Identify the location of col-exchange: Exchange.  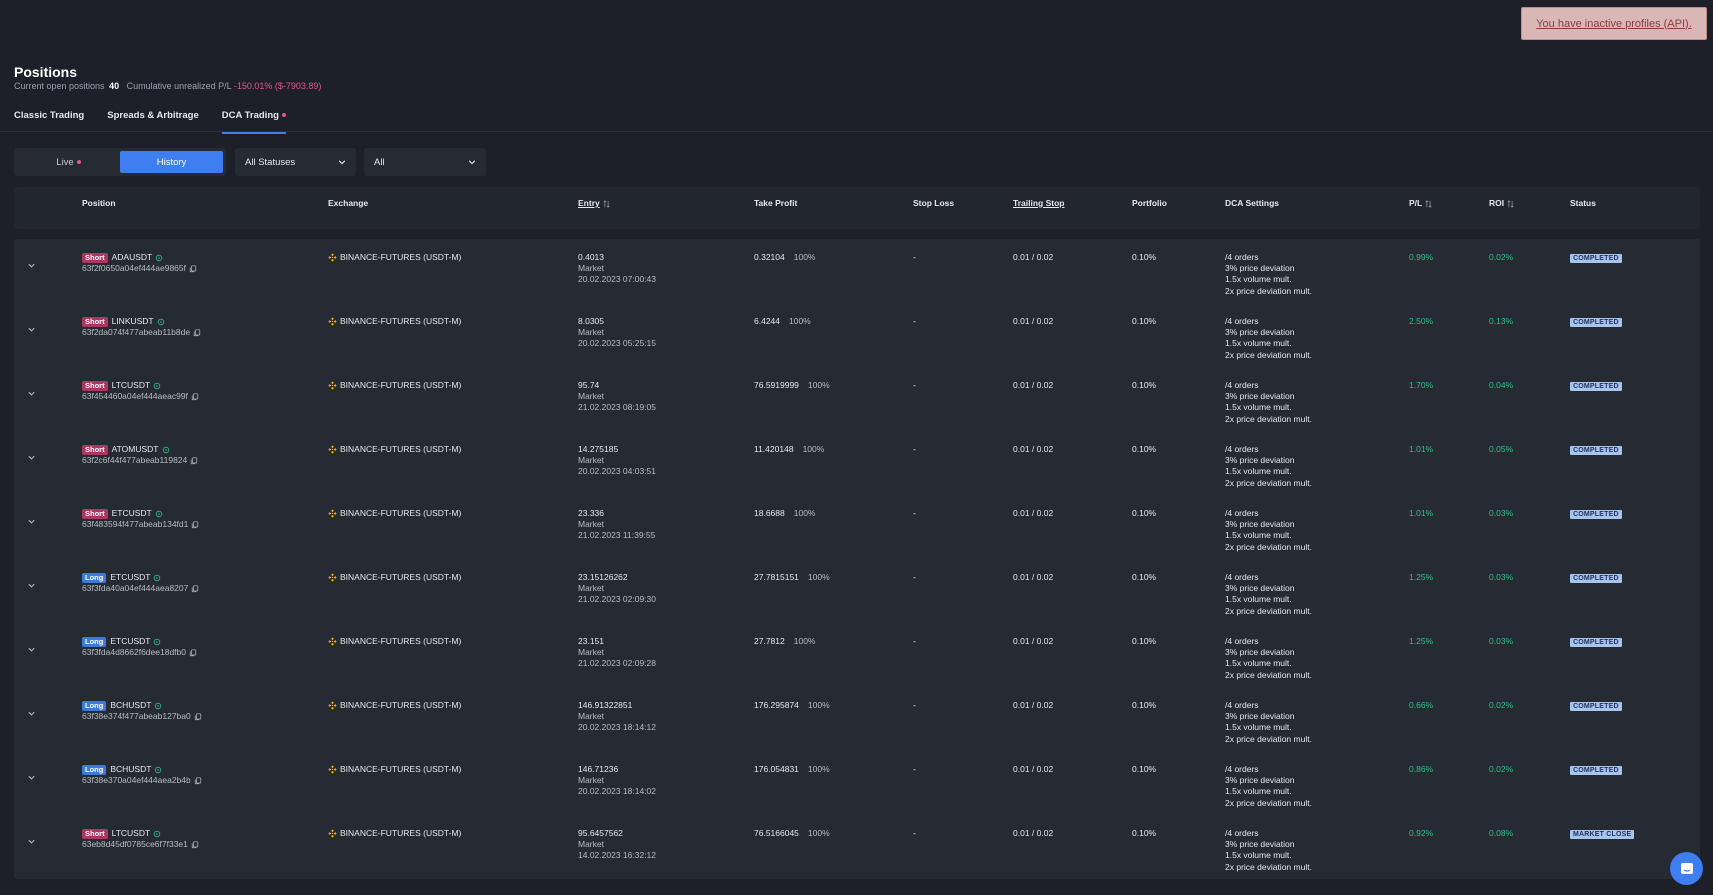
(348, 203).